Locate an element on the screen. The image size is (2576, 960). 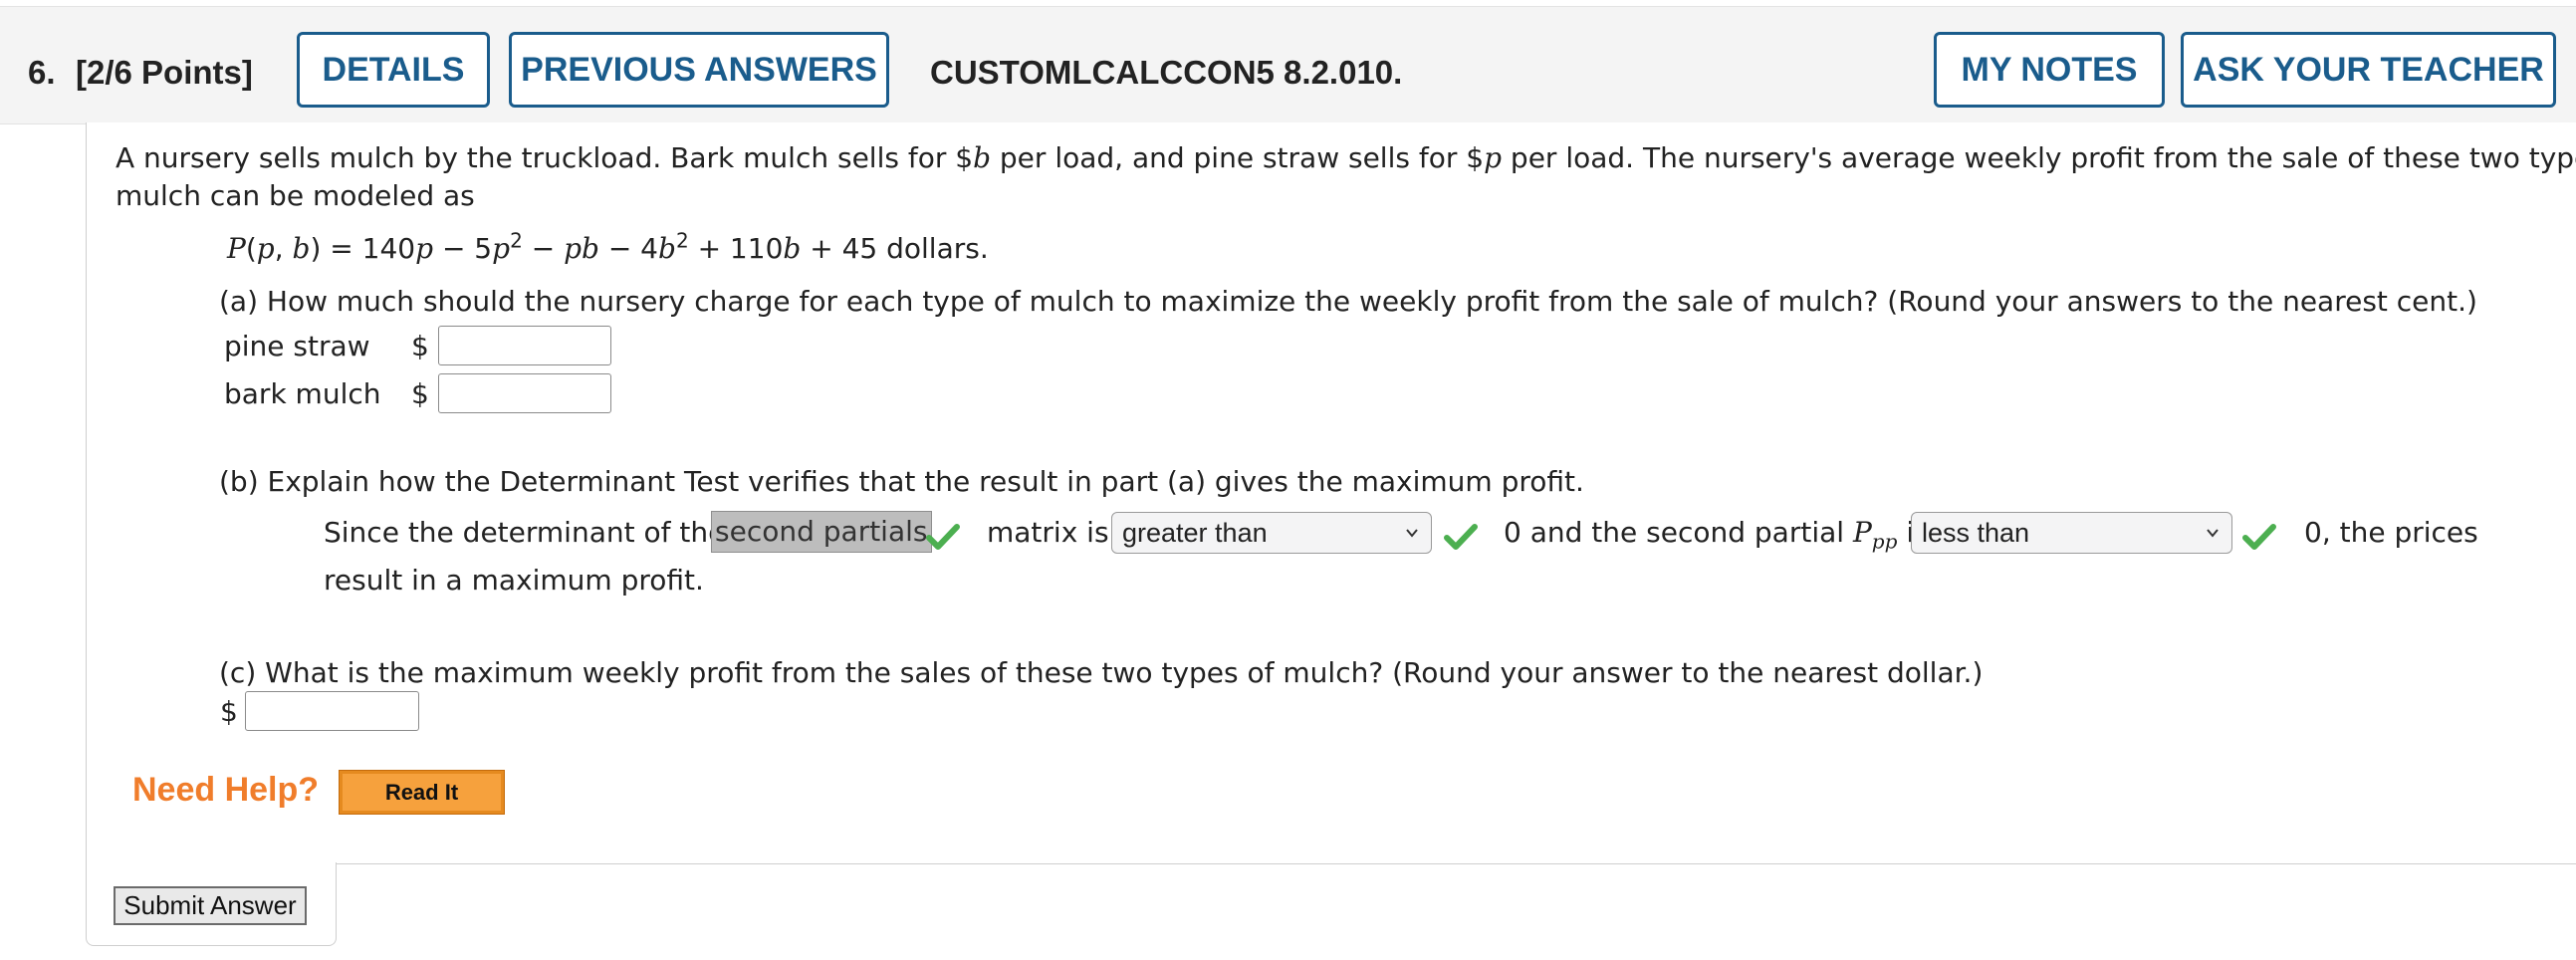
part-c-currency: $ is located at coordinates (229, 711).